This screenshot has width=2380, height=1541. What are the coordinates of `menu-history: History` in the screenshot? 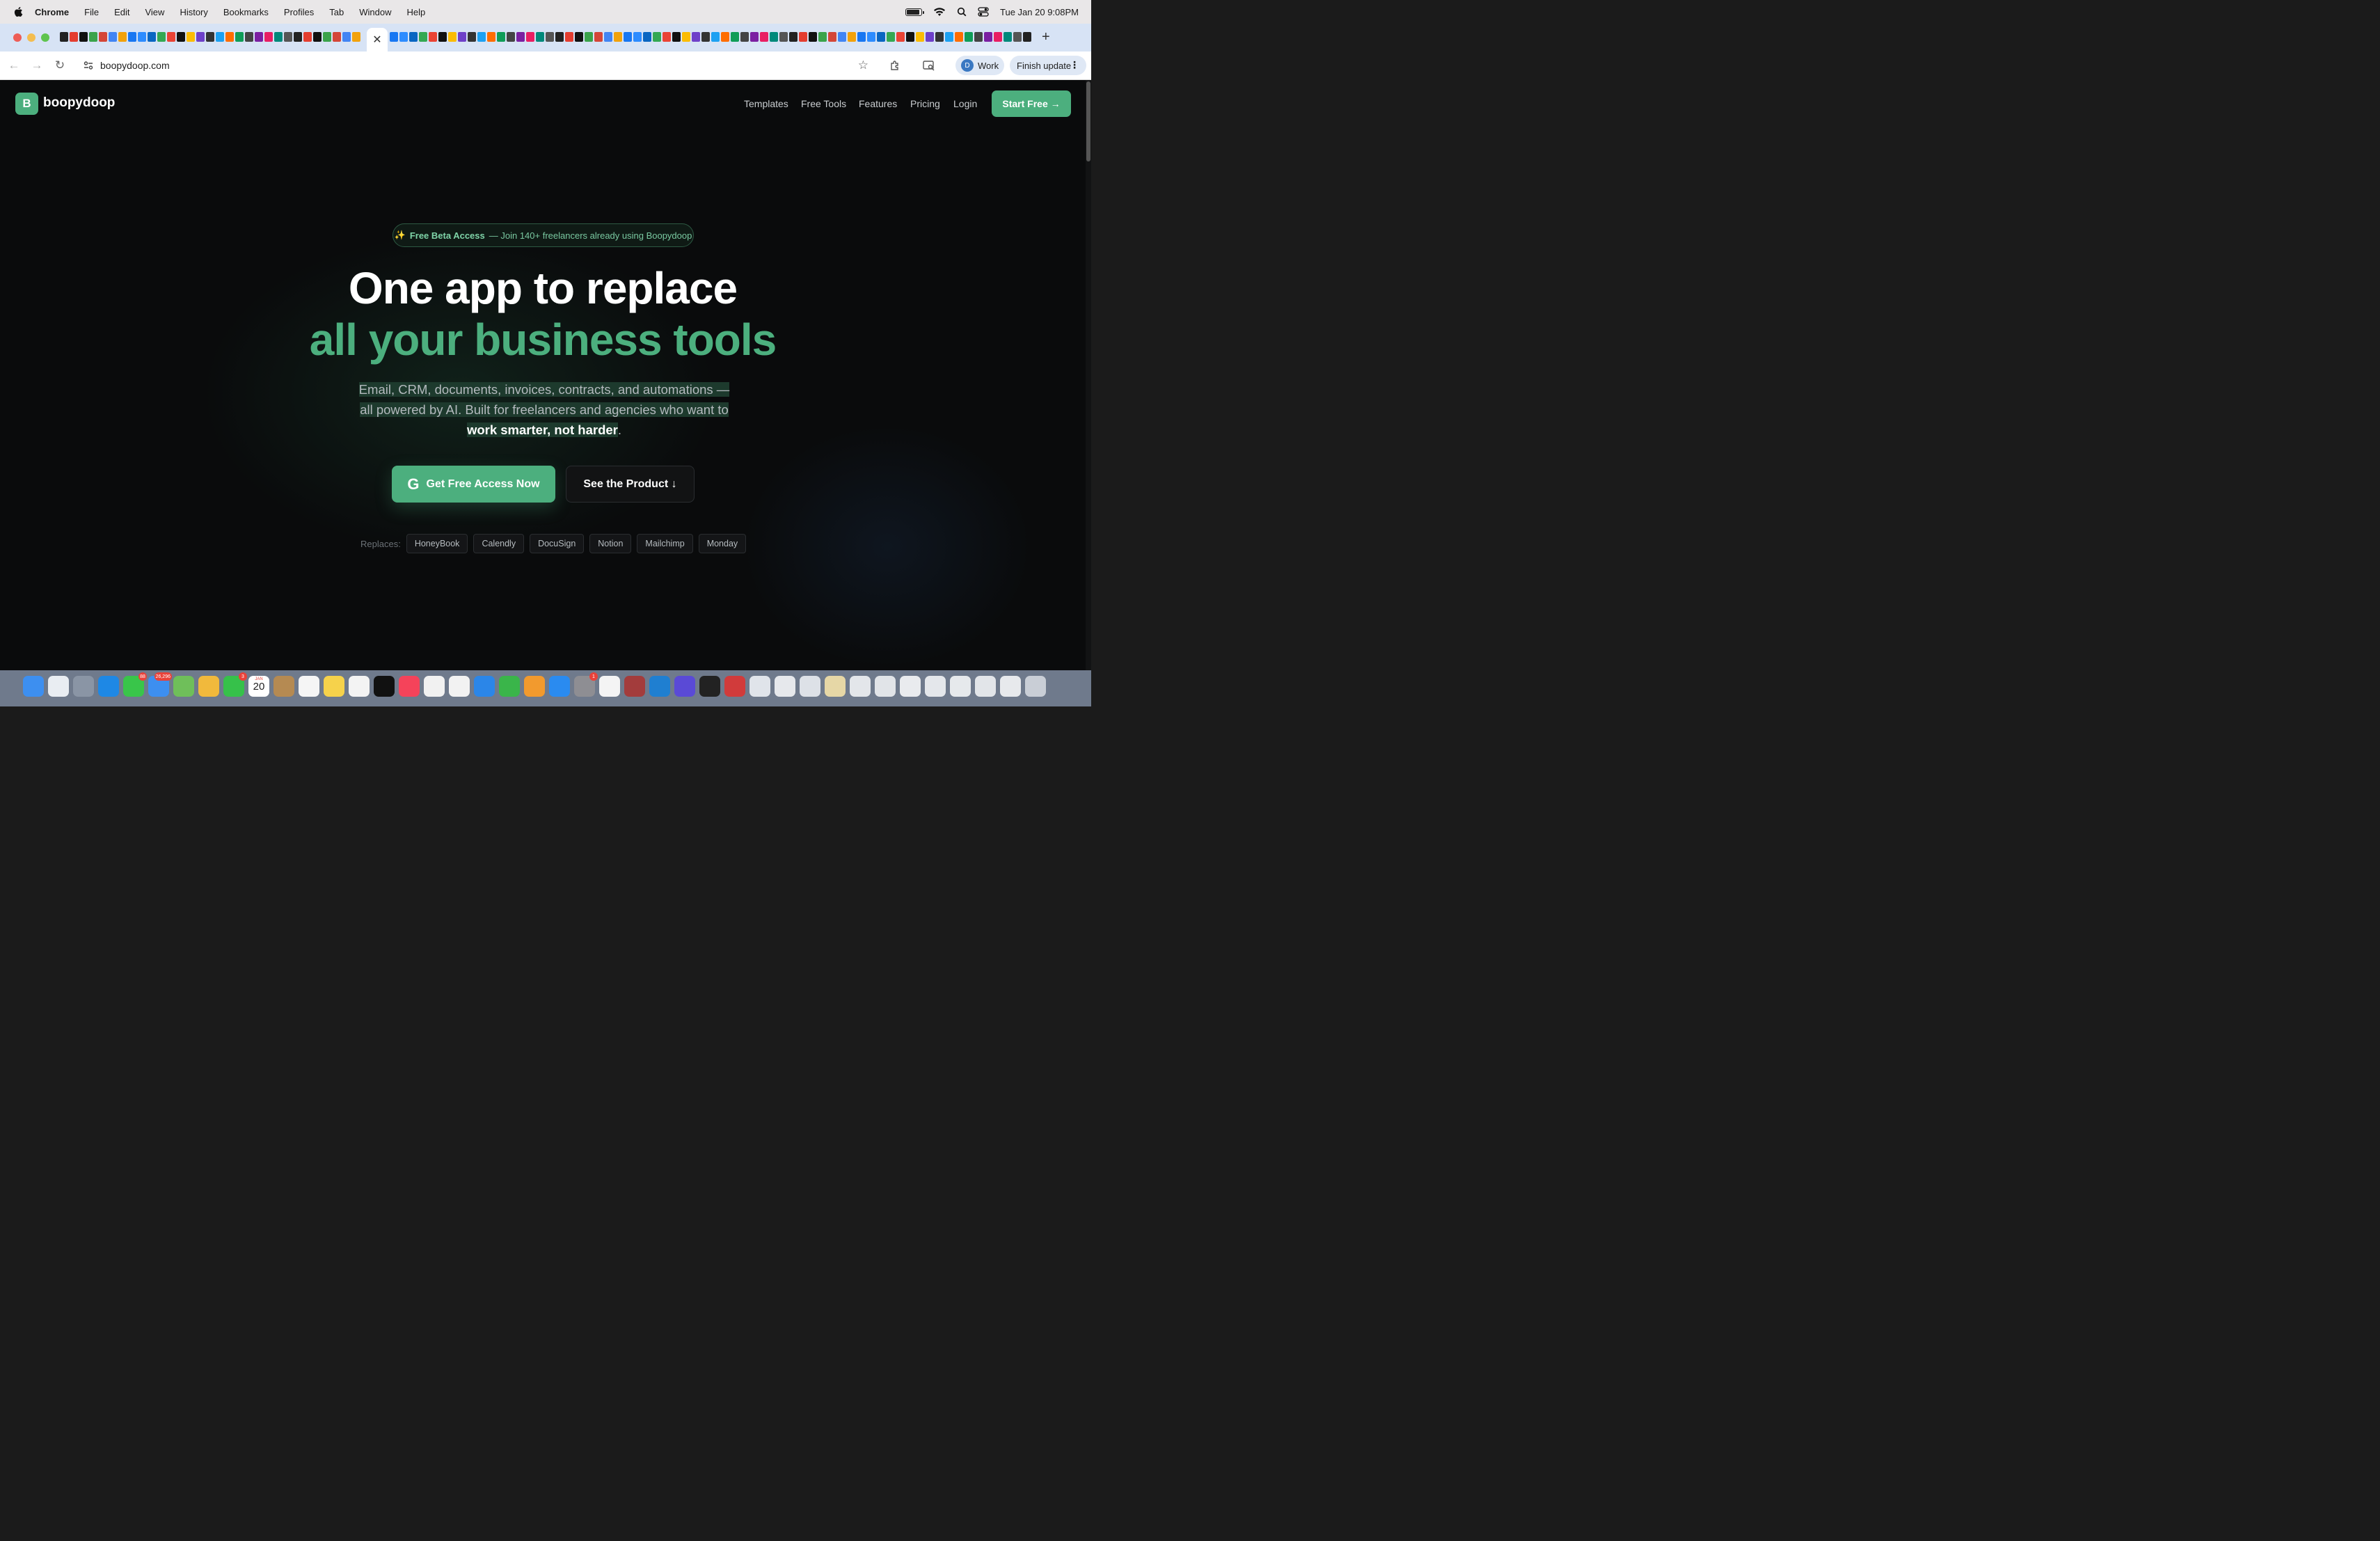 It's located at (193, 12).